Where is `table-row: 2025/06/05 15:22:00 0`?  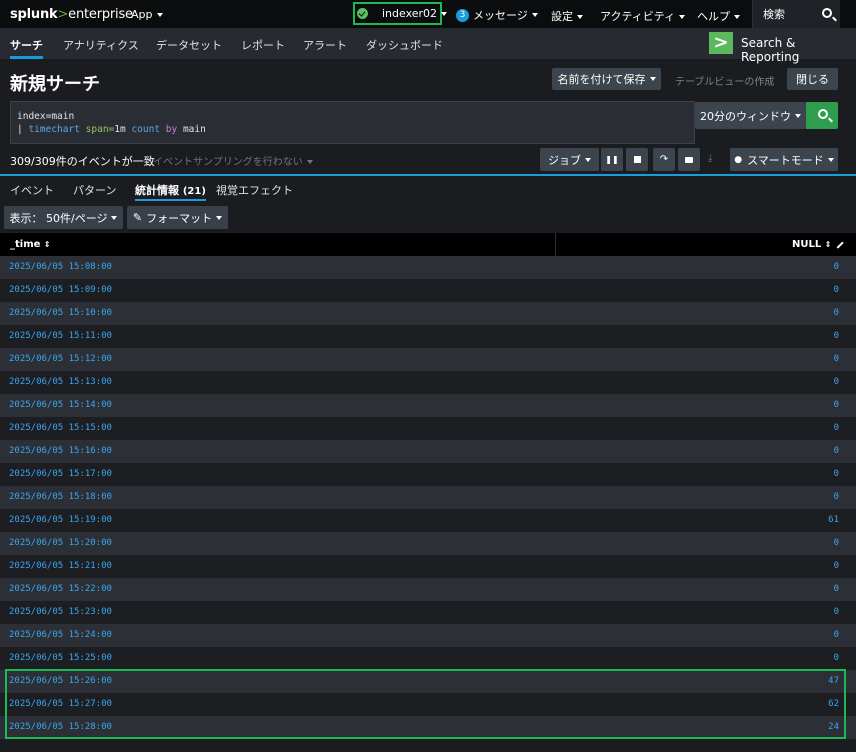 table-row: 2025/06/05 15:22:00 0 is located at coordinates (428, 589).